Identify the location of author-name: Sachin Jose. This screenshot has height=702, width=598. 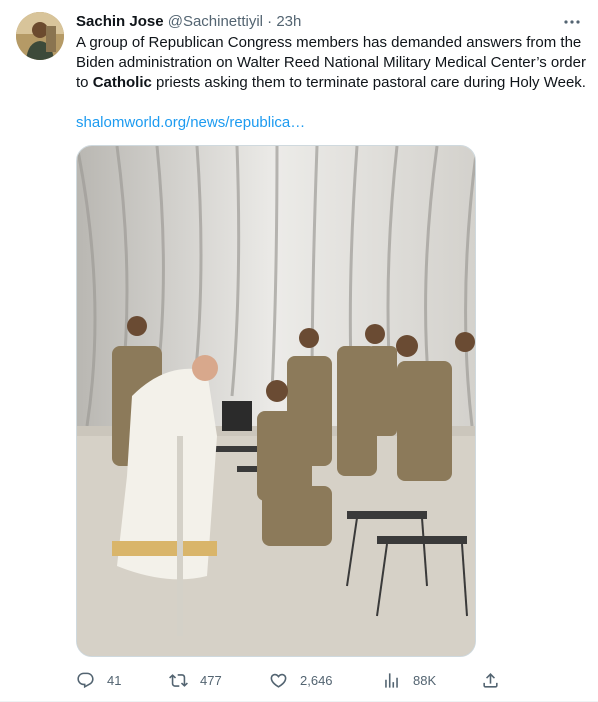
(120, 21).